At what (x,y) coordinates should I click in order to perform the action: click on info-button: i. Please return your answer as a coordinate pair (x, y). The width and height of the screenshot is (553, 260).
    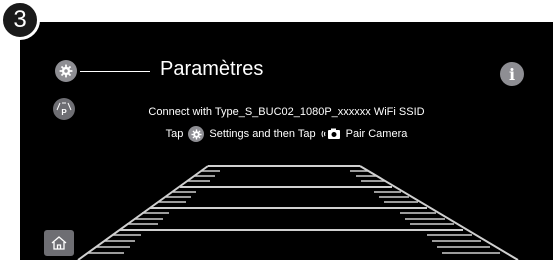
    Looking at the image, I should click on (512, 74).